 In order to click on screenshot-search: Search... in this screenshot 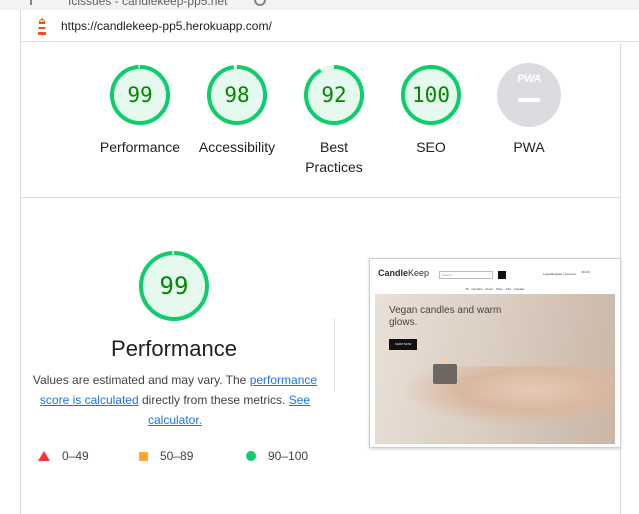, I will do `click(466, 275)`.